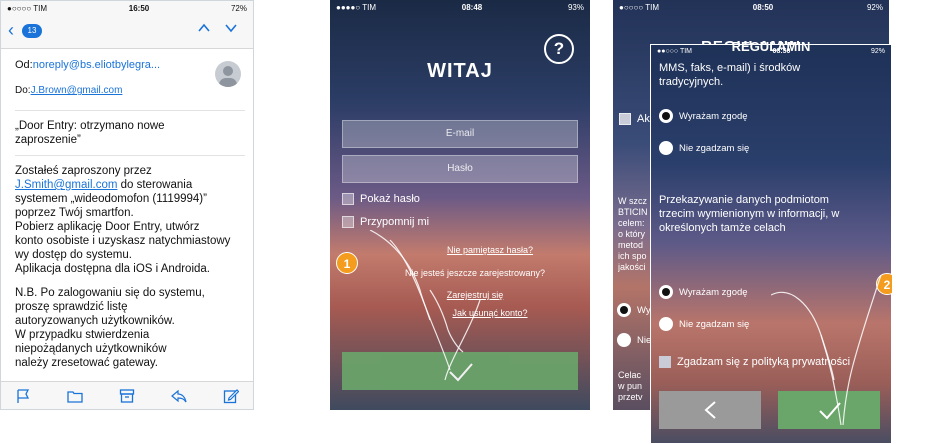 Image resolution: width=936 pixels, height=444 pixels. What do you see at coordinates (490, 250) in the screenshot?
I see `forgot-password-link: Nie pamiętasz hasła?` at bounding box center [490, 250].